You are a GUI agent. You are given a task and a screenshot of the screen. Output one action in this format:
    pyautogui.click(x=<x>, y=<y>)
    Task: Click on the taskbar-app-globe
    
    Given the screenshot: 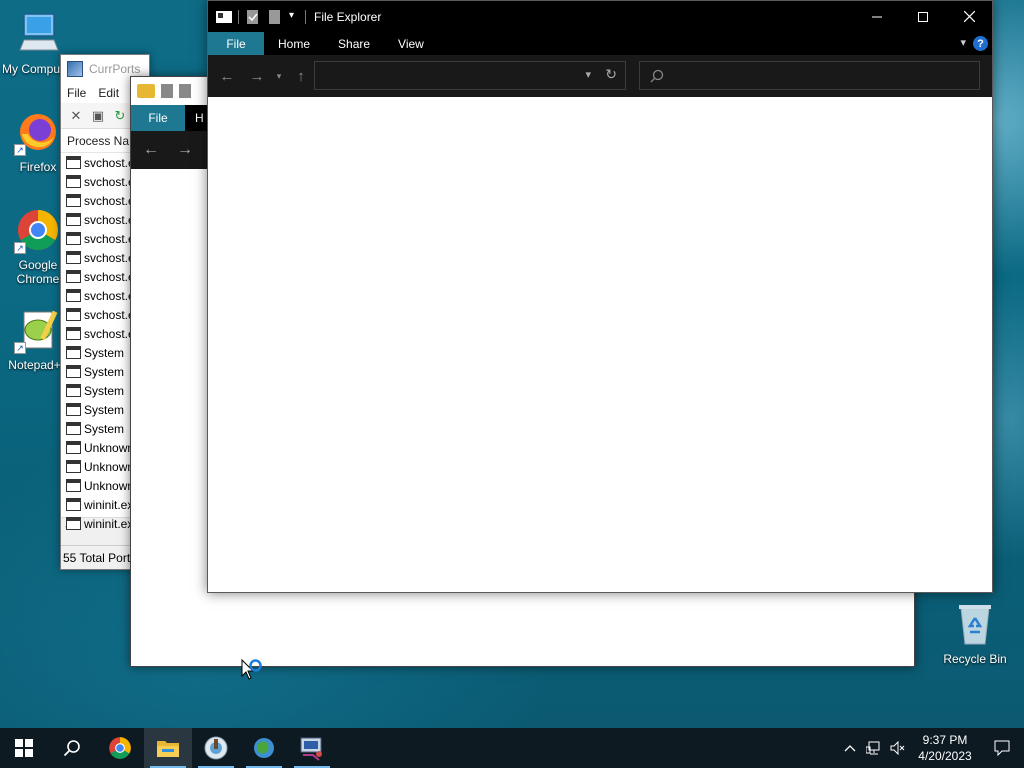 What is the action you would take?
    pyautogui.click(x=216, y=748)
    